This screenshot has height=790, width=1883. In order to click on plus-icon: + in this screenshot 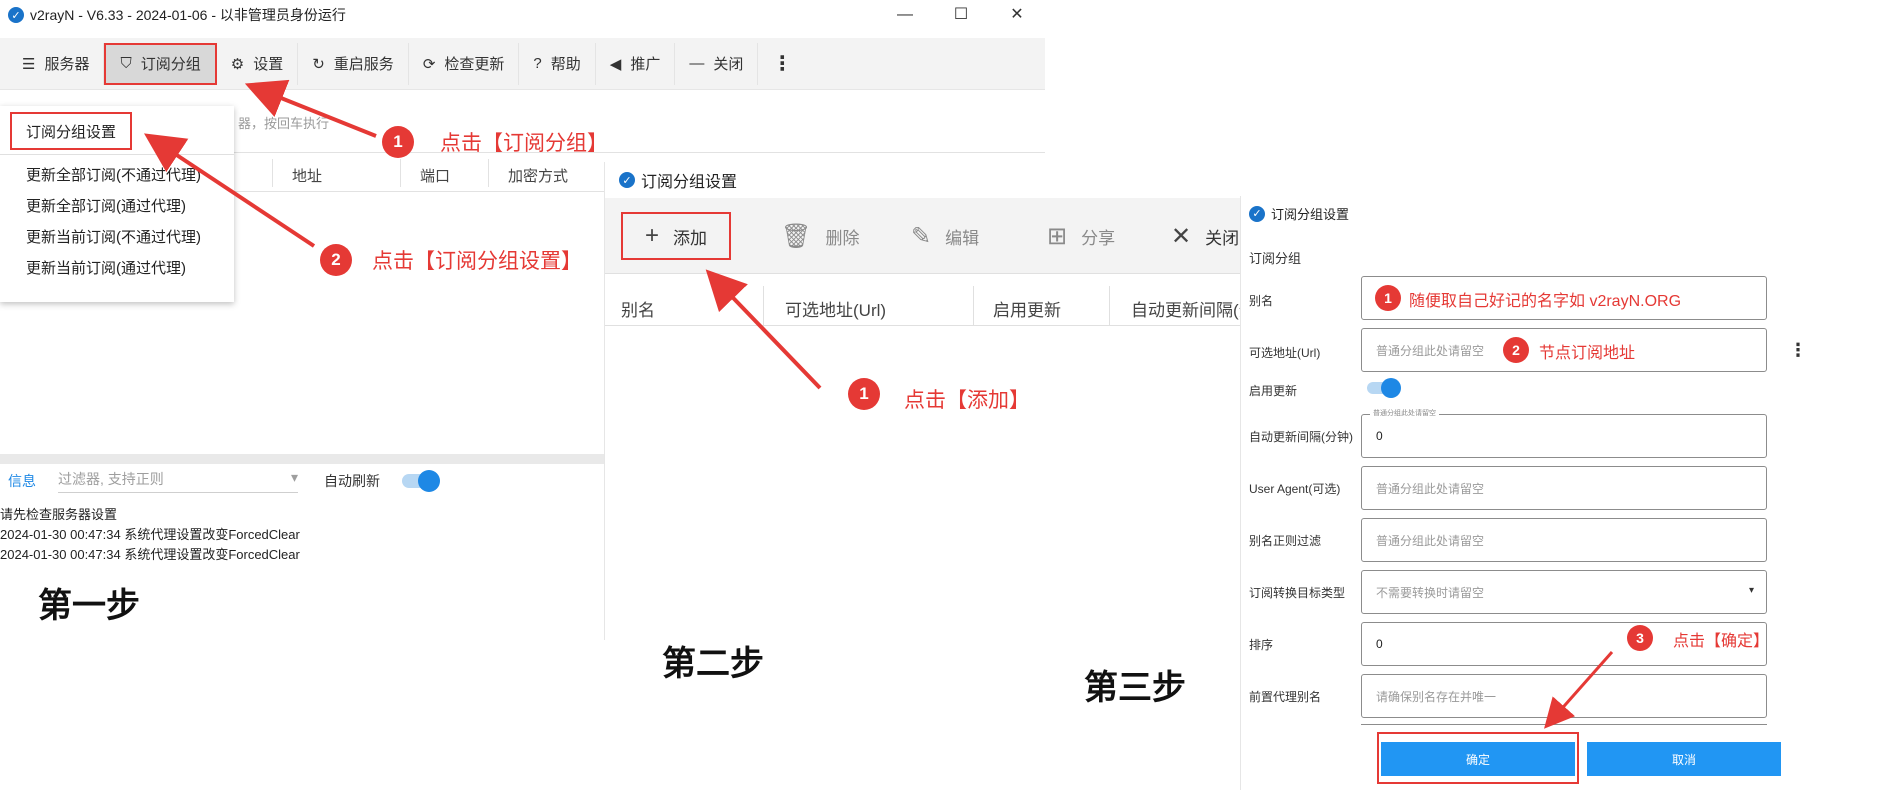, I will do `click(651, 235)`.